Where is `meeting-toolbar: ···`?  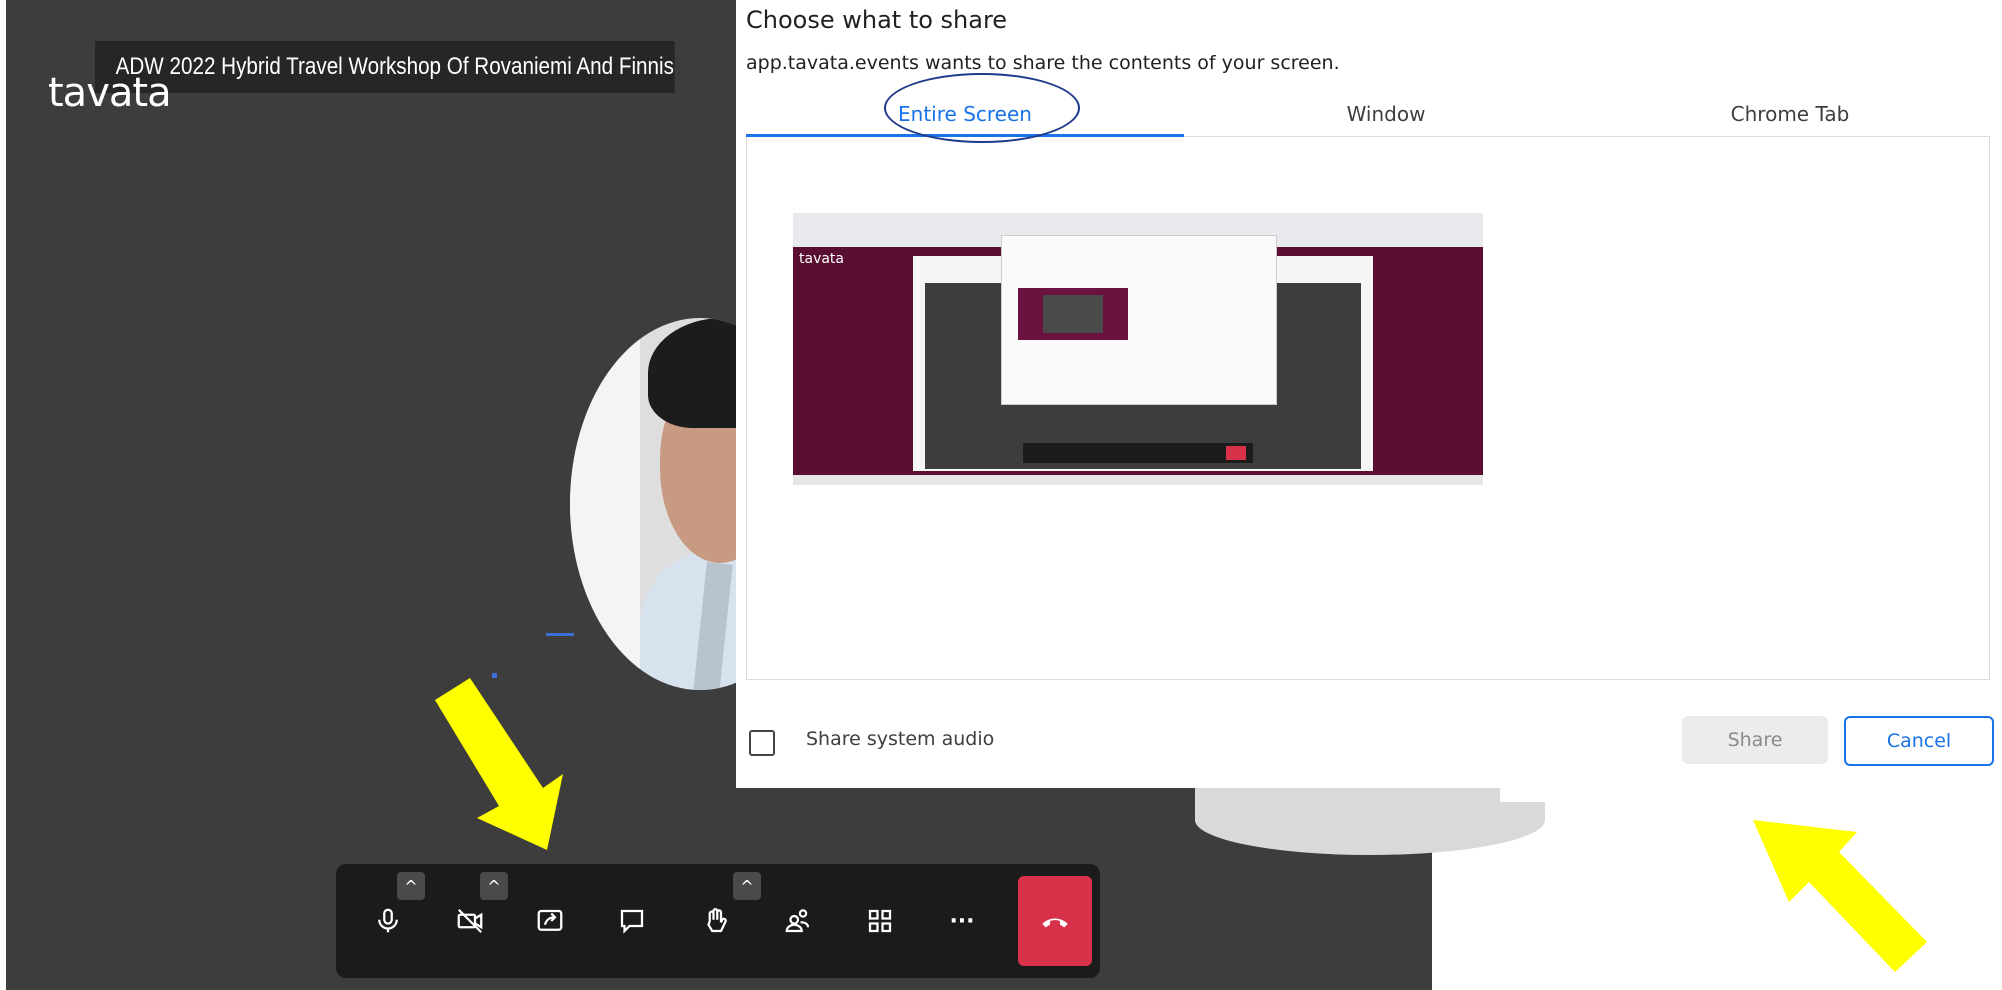 meeting-toolbar: ··· is located at coordinates (718, 921).